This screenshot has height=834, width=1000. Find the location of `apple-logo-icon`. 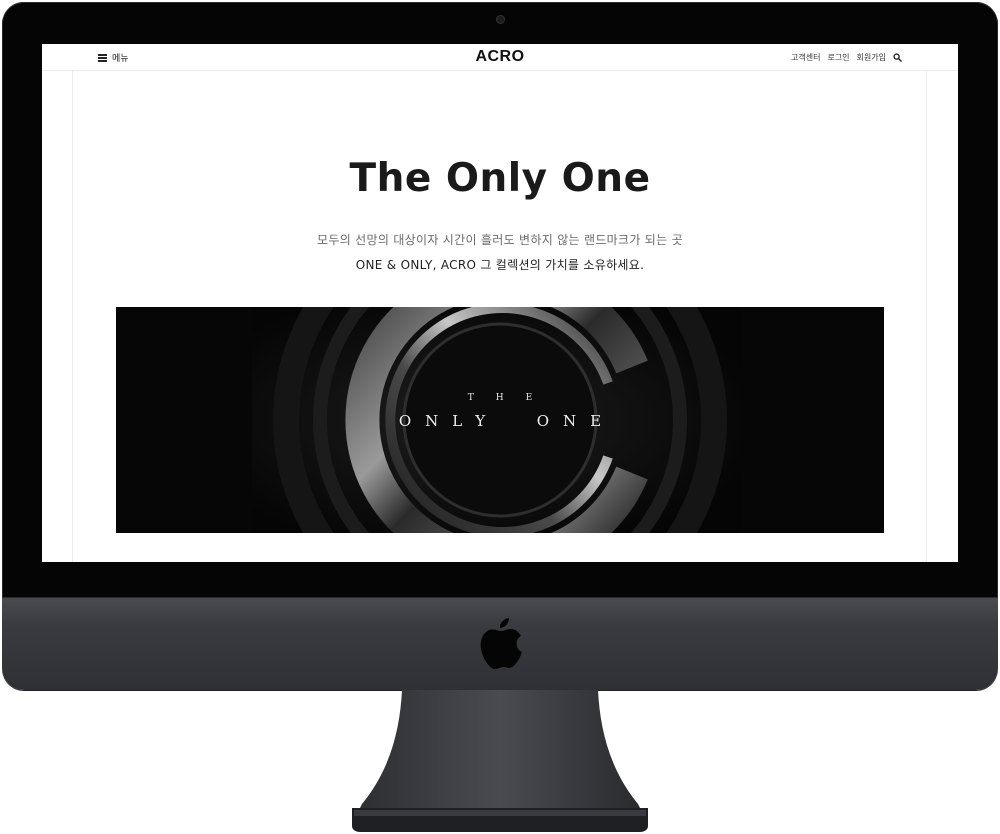

apple-logo-icon is located at coordinates (501, 643).